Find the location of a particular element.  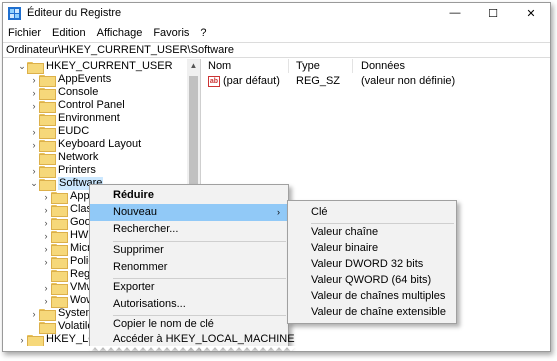

menu-item-nouveau: Nouveau › is located at coordinates (189, 212).